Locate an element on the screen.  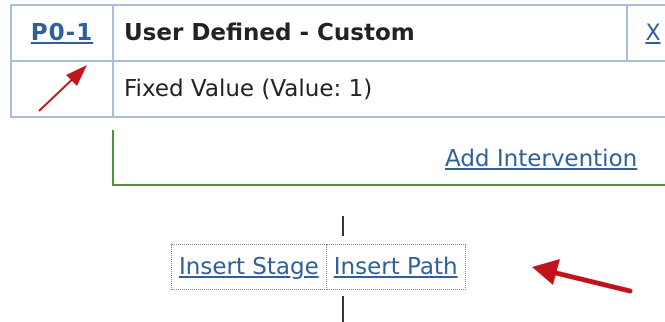
add-intervention-link: Add Intervention is located at coordinates (541, 159).